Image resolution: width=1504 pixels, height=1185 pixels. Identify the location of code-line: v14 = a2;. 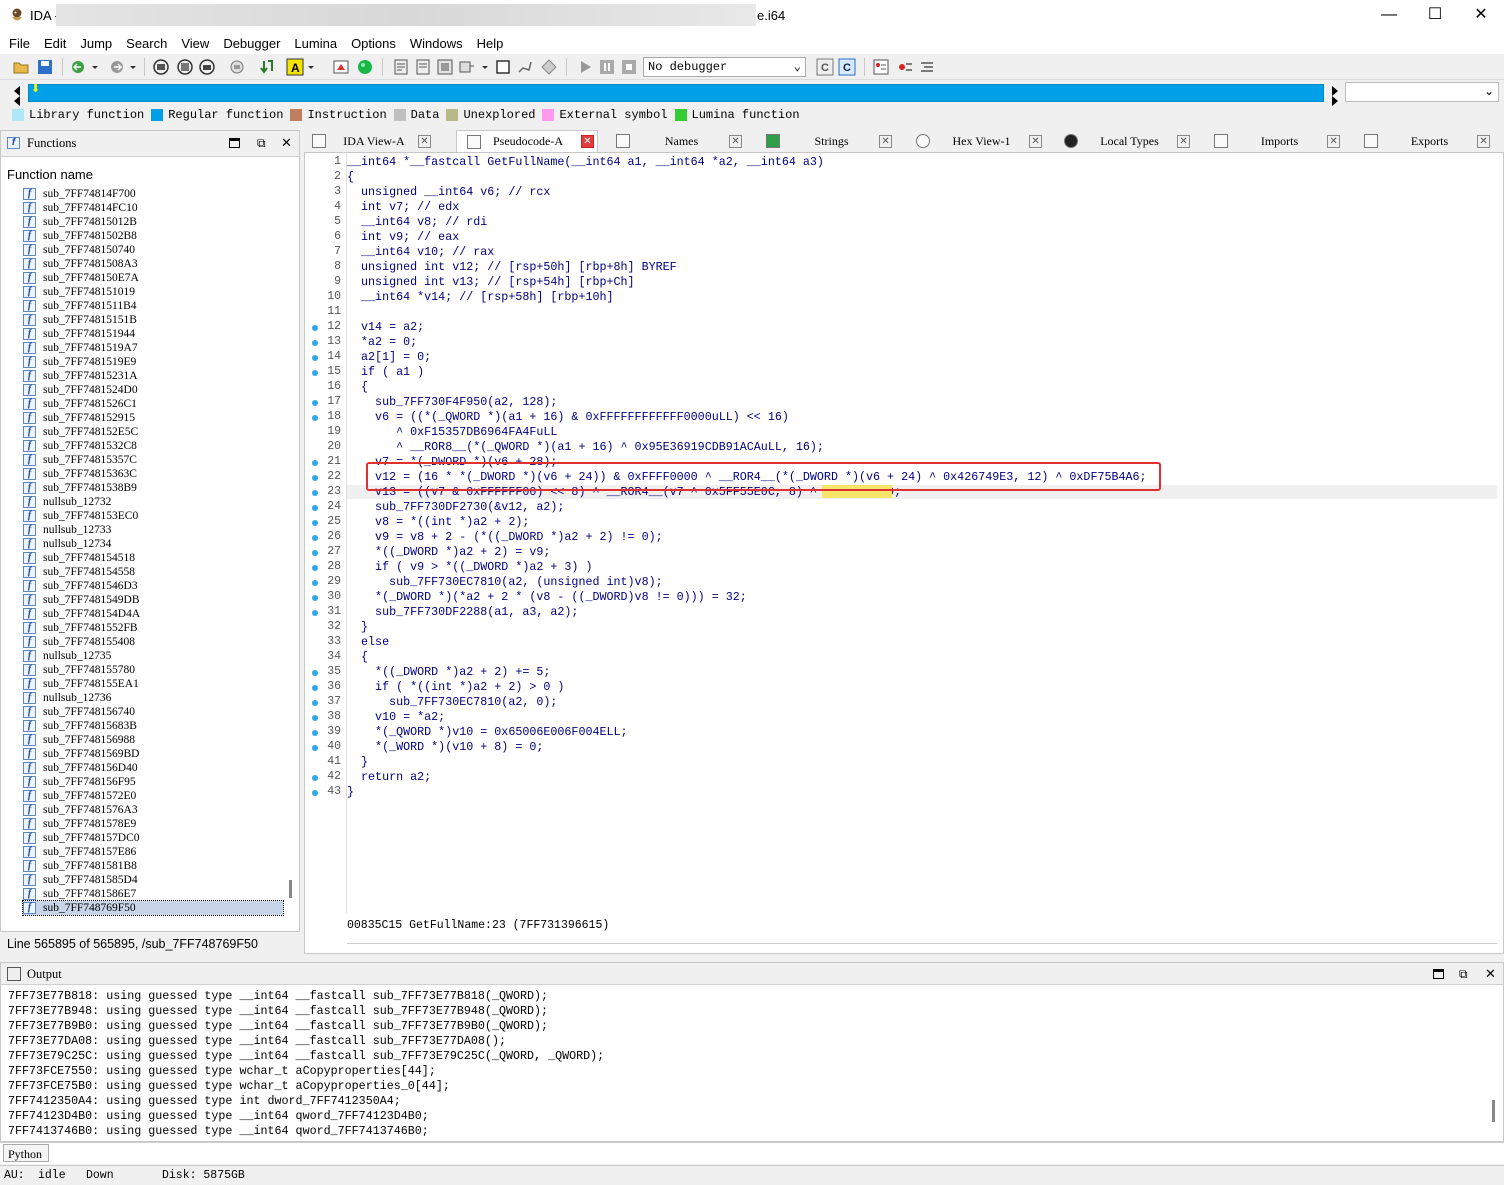
(385, 327).